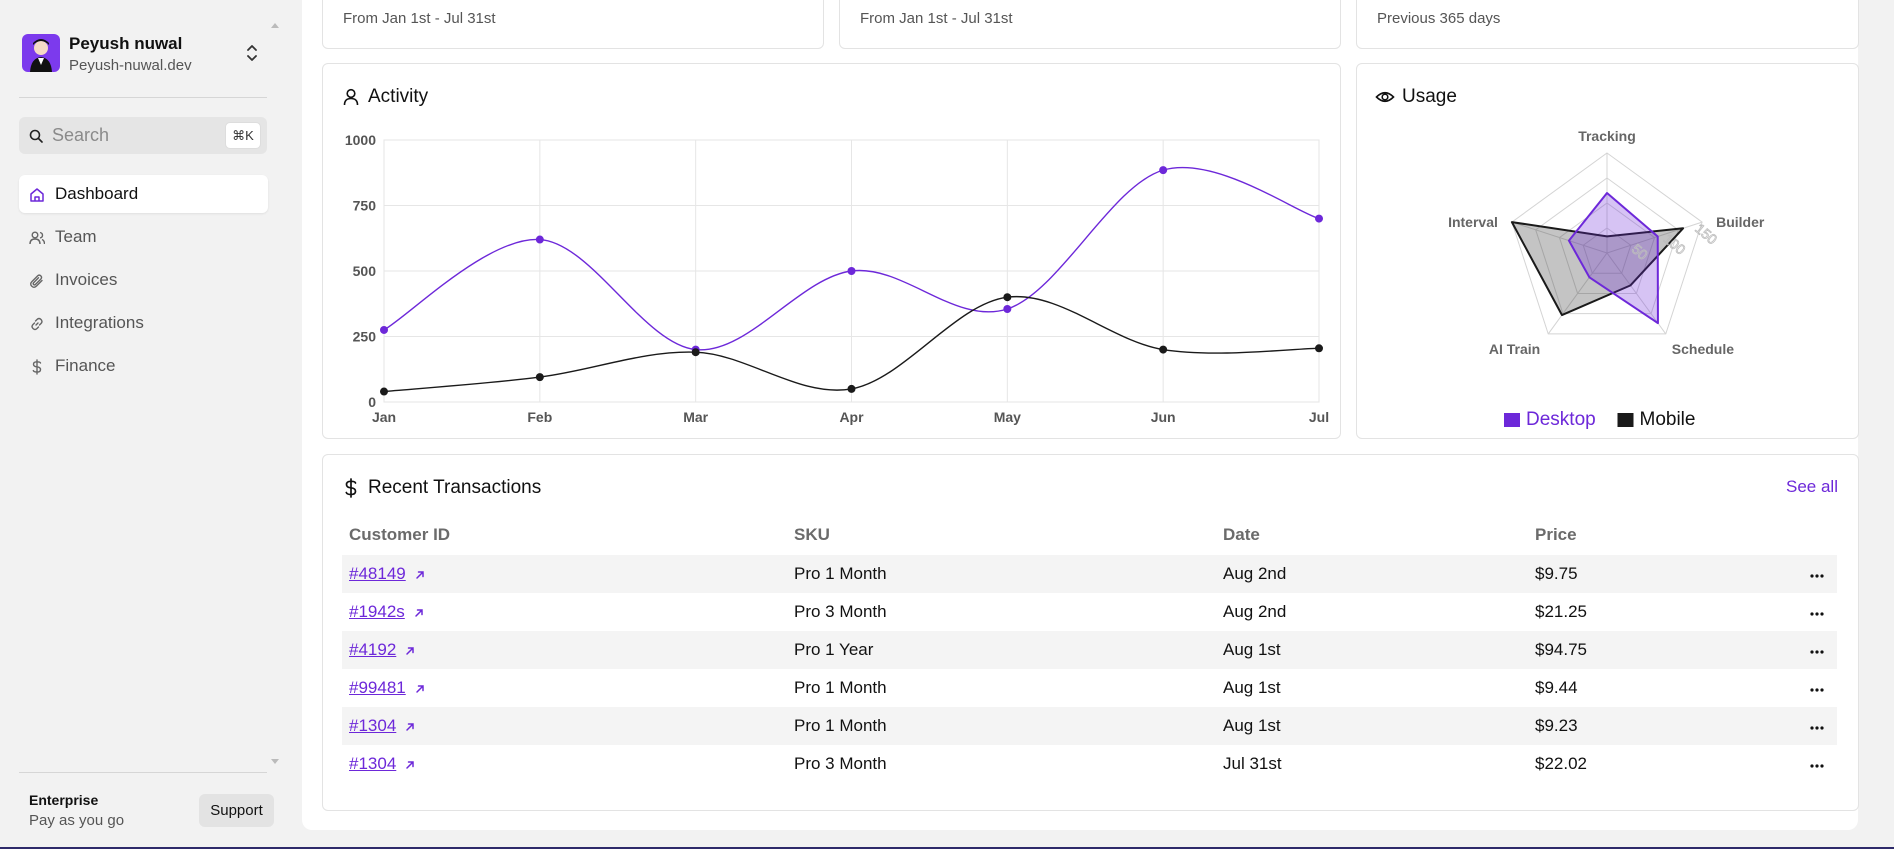  What do you see at coordinates (377, 573) in the screenshot?
I see `customer-id-link: #48149` at bounding box center [377, 573].